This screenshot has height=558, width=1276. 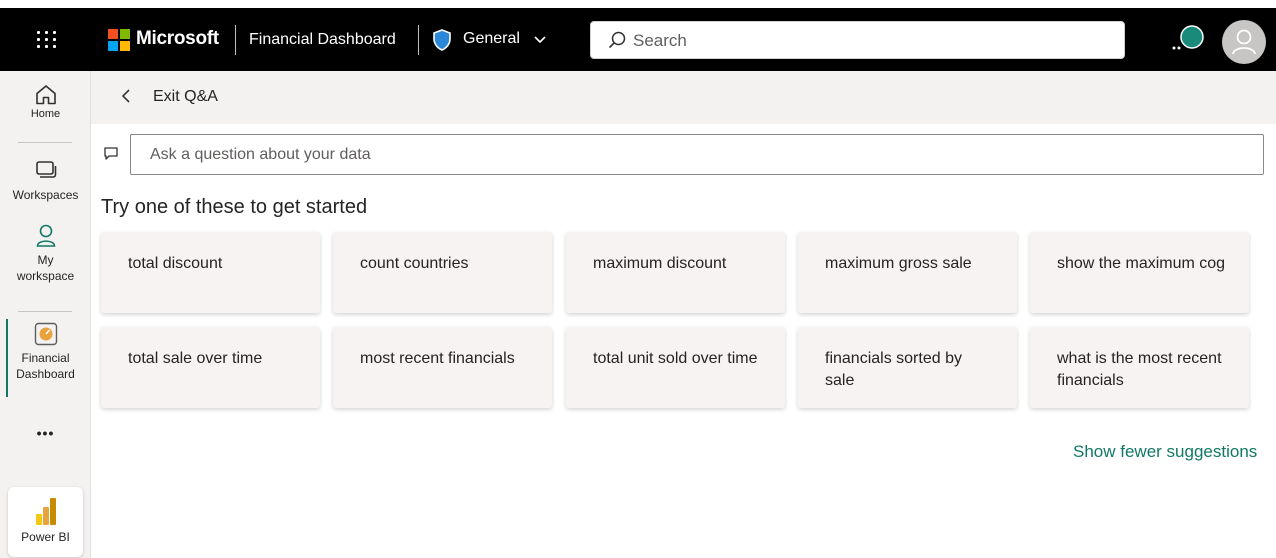 What do you see at coordinates (1165, 452) in the screenshot?
I see `show-fewer-suggestions-link: Show fewer suggestions` at bounding box center [1165, 452].